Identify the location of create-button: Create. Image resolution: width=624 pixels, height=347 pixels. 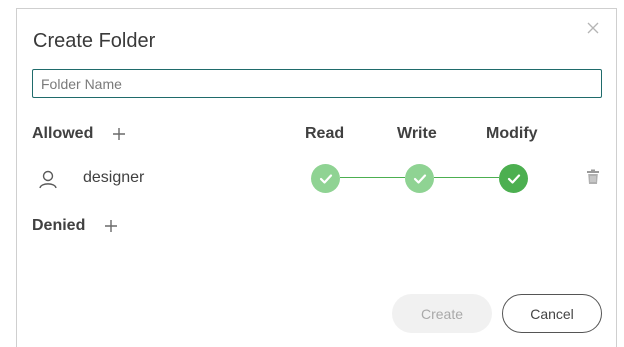
(442, 313).